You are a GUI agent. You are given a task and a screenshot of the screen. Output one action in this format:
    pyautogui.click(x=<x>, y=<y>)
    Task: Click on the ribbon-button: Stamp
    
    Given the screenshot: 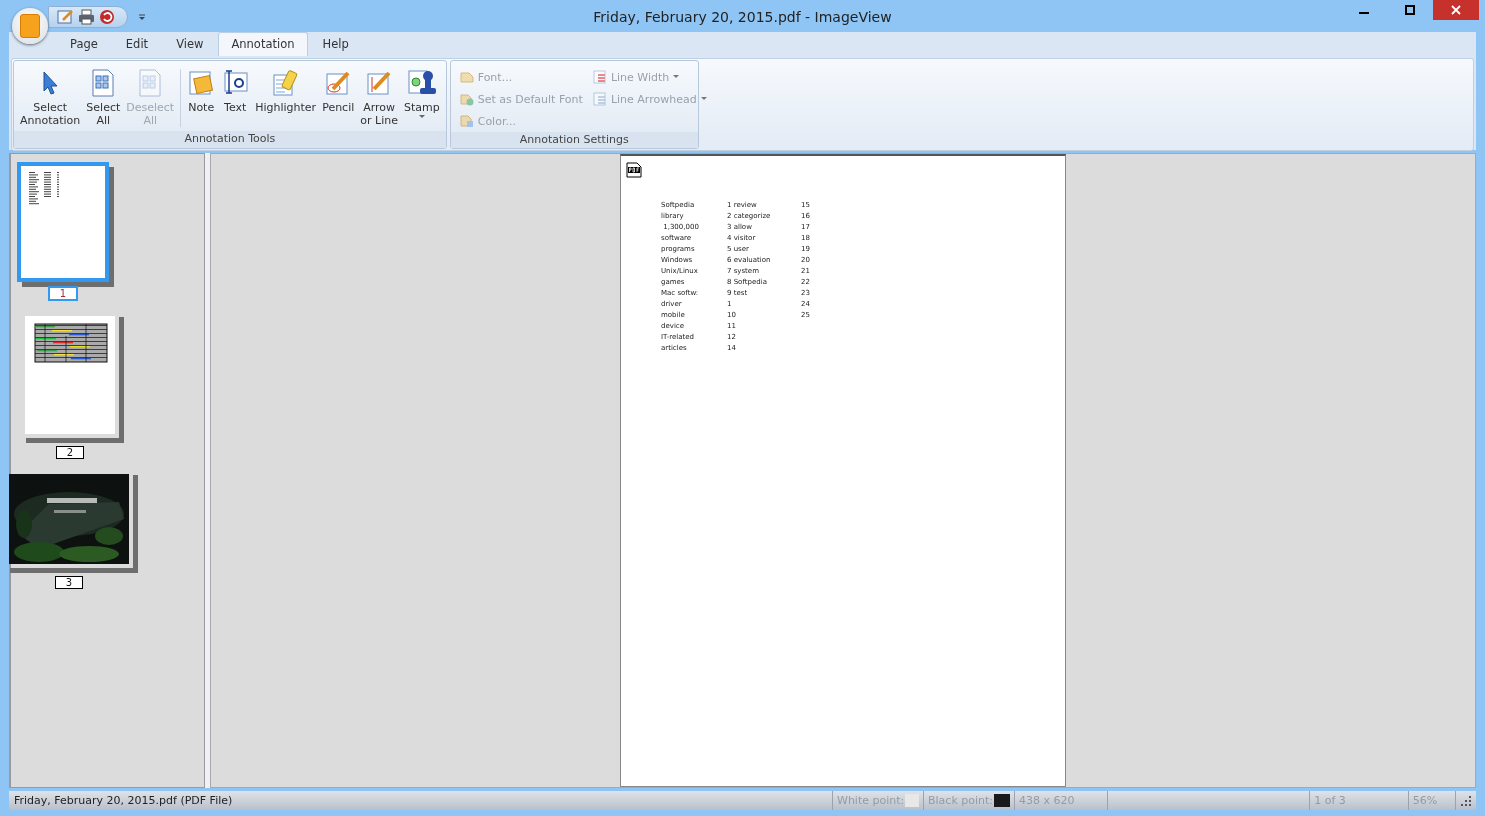 What is the action you would take?
    pyautogui.click(x=421, y=97)
    